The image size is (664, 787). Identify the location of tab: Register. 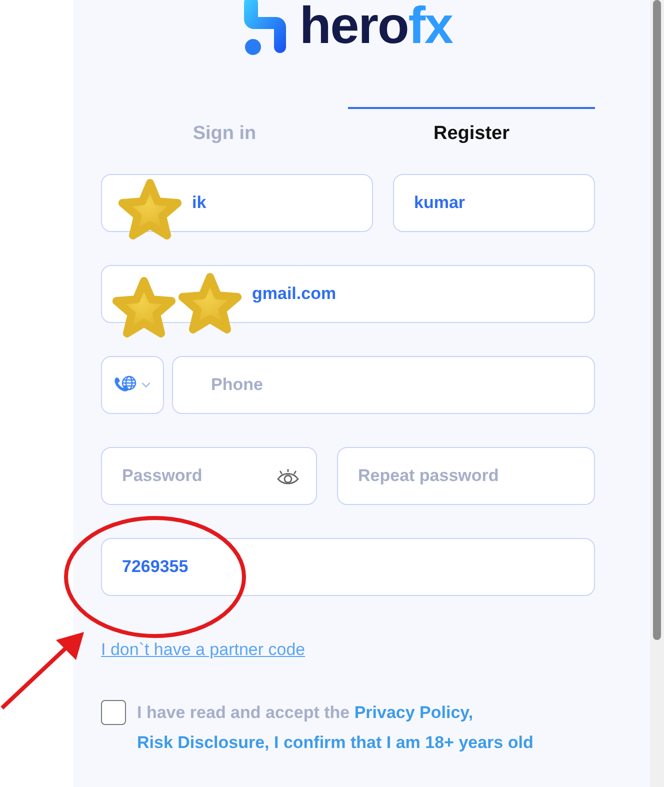
(471, 127).